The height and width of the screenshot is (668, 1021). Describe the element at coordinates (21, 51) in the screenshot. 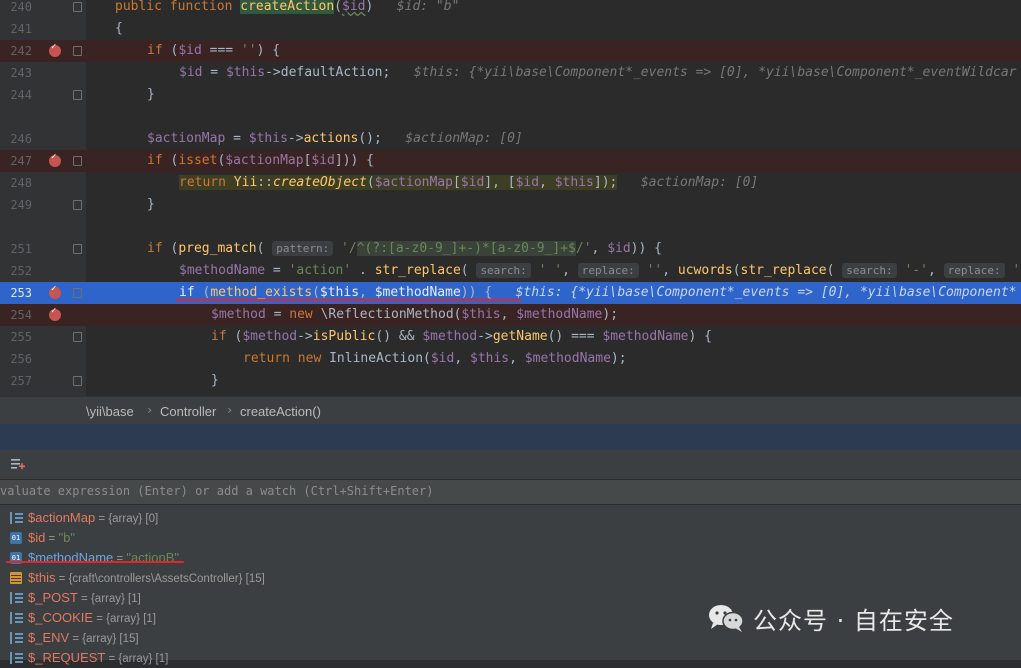

I see `line-number: 242` at that location.